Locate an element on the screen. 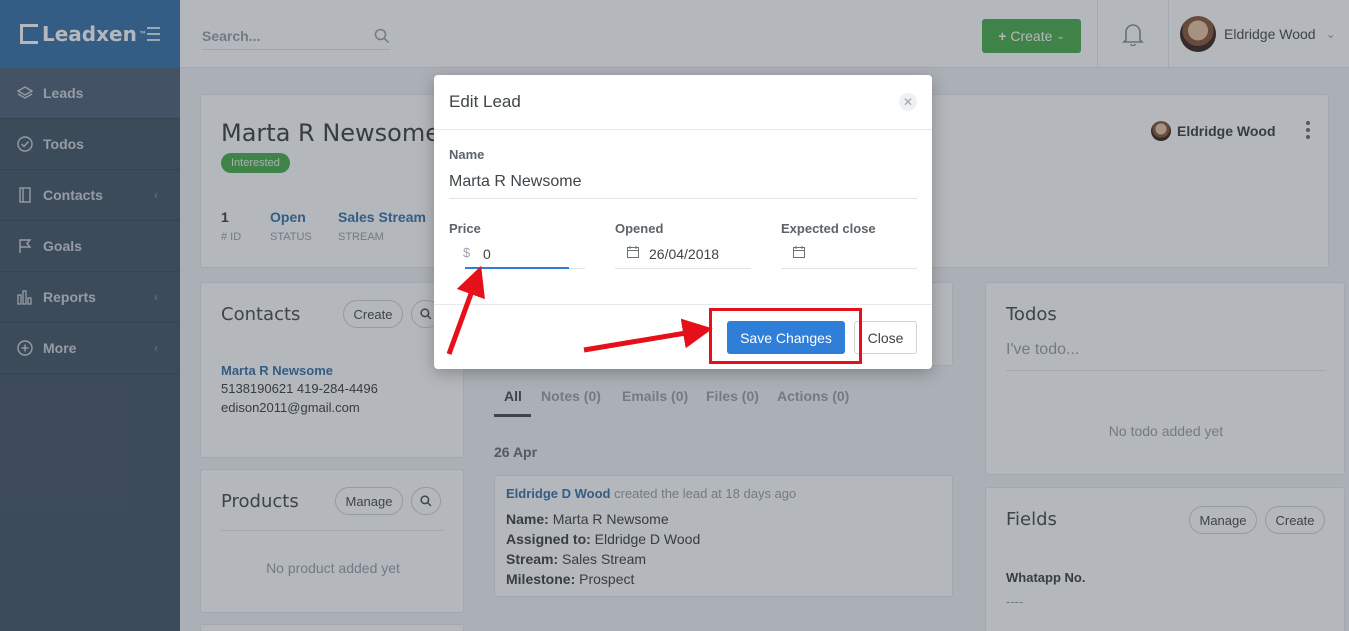  arrow-to-price is located at coordinates (465, 310).